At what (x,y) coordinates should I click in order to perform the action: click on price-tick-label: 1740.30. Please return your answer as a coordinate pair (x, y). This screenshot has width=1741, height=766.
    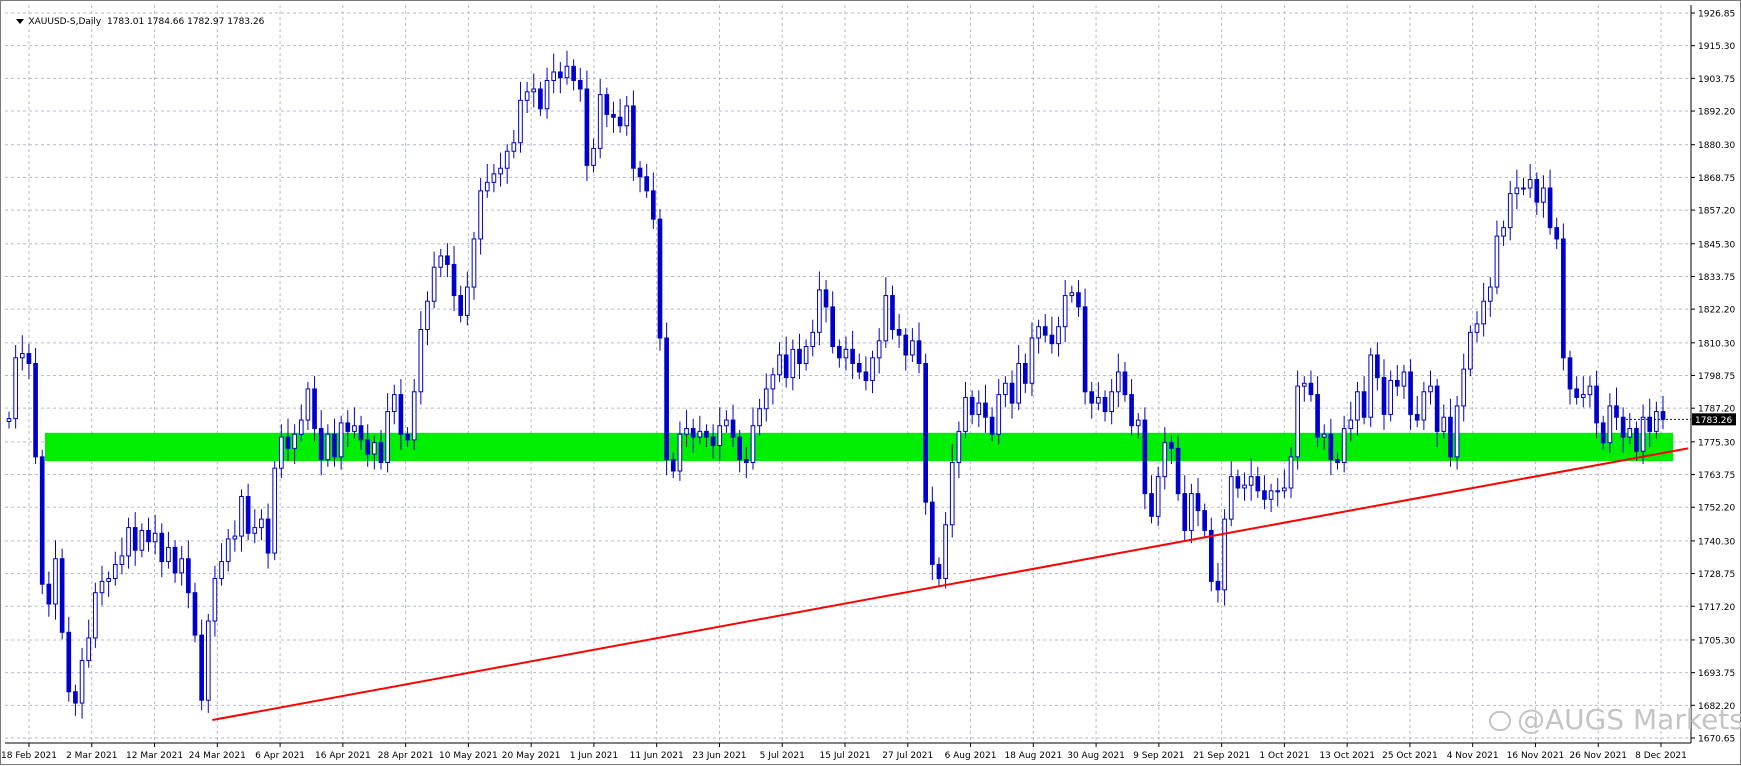
    Looking at the image, I should click on (1716, 542).